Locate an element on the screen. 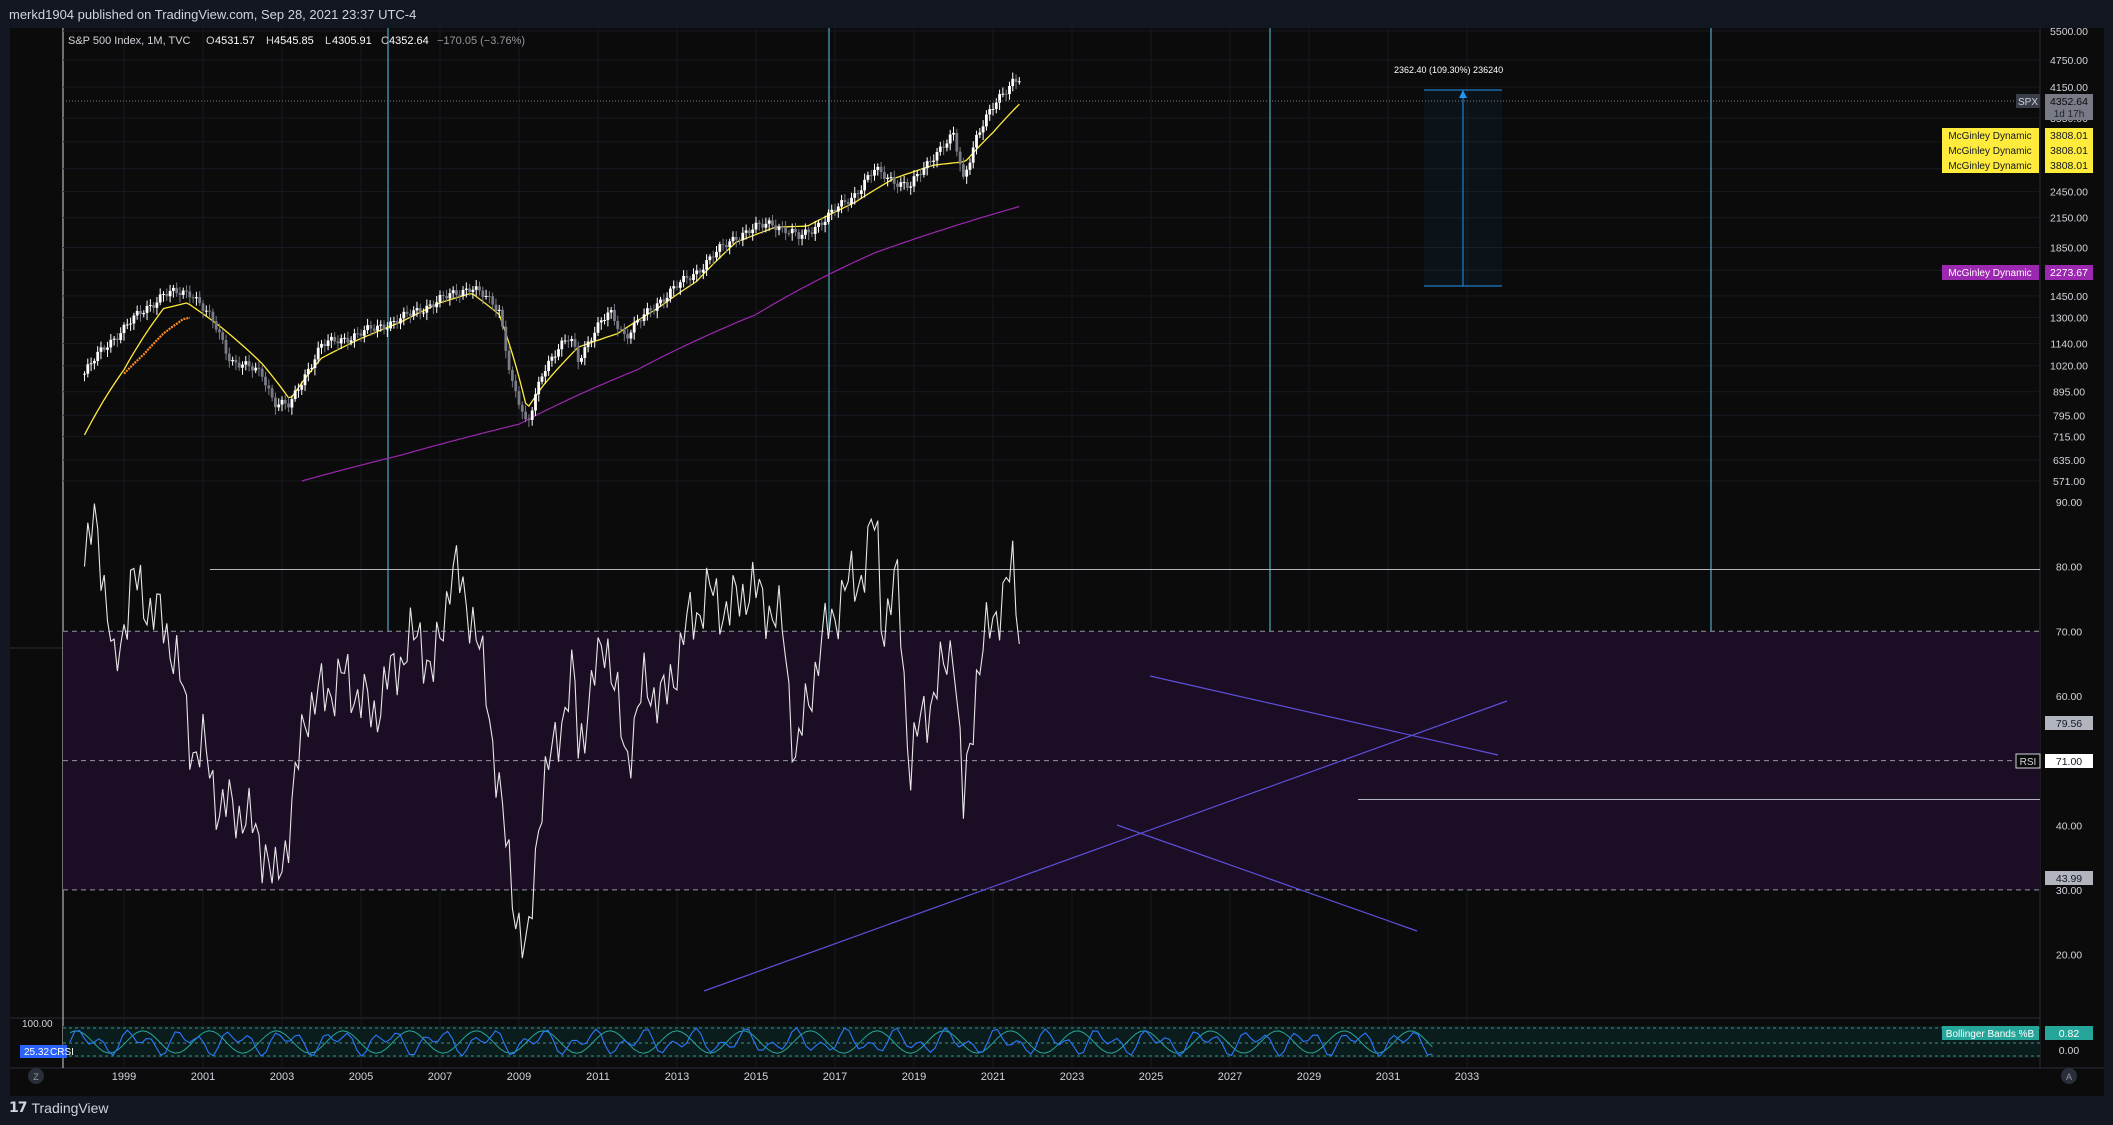 This screenshot has height=1125, width=2113. legend-high: 4545.85 is located at coordinates (294, 41).